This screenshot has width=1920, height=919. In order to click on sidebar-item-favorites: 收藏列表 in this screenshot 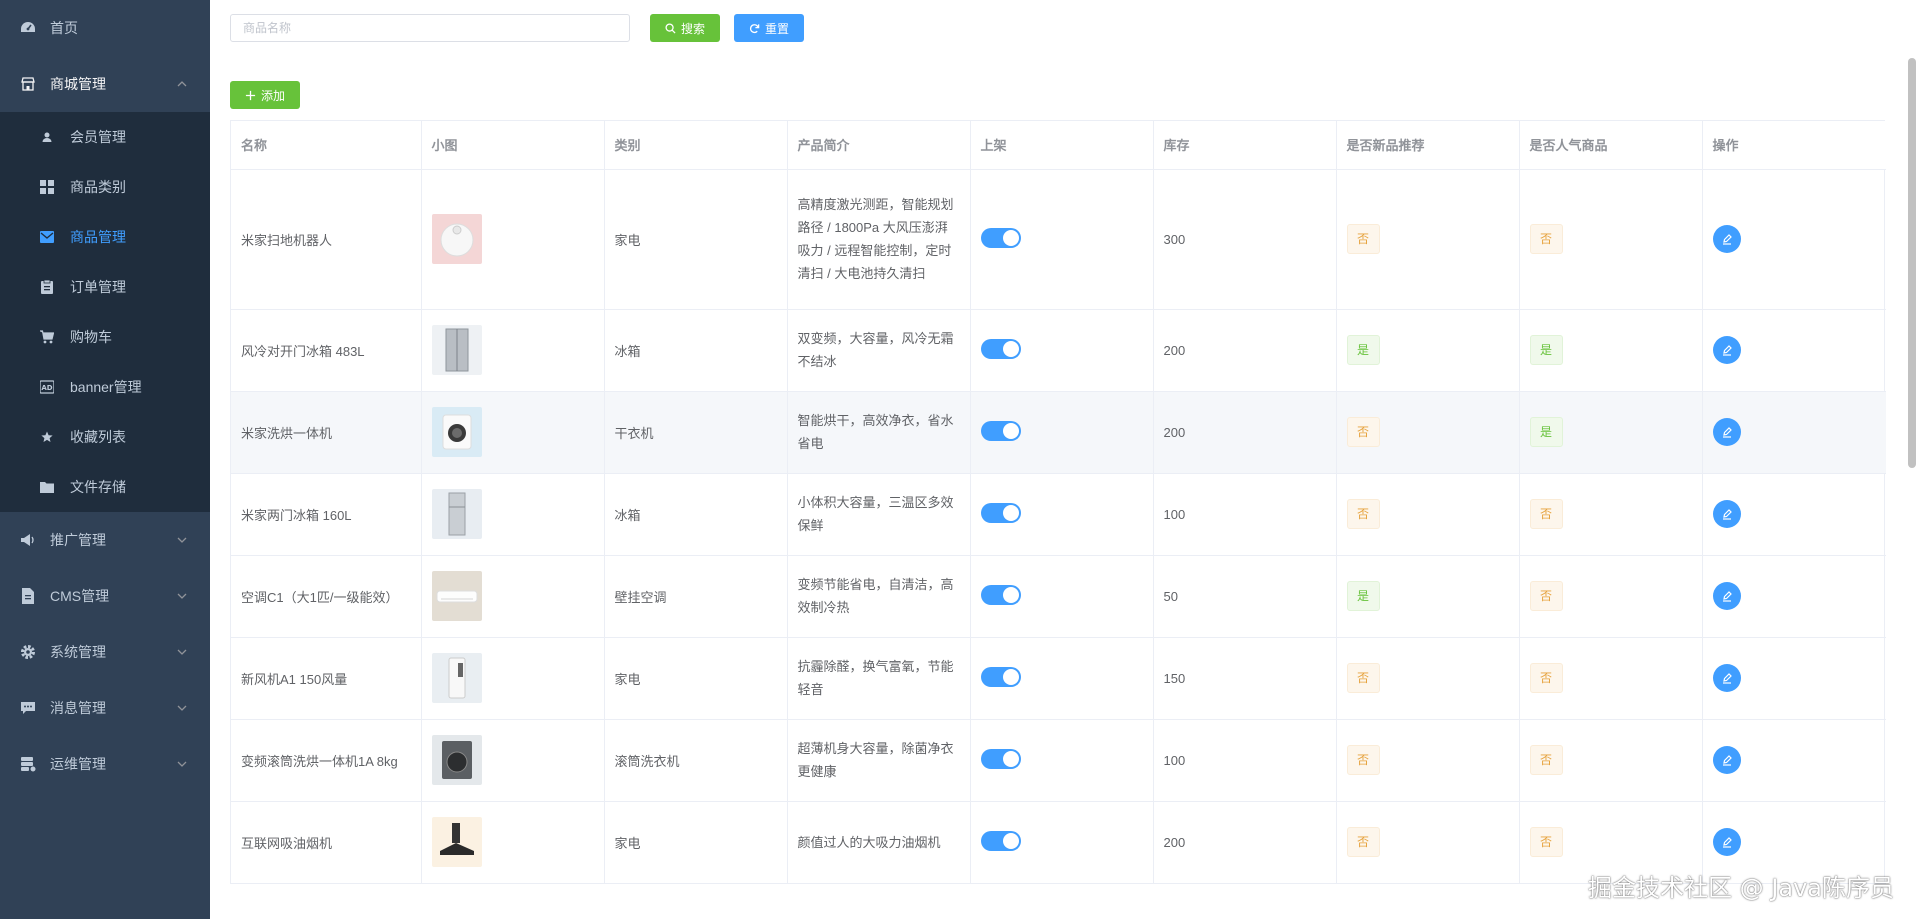, I will do `click(105, 437)`.